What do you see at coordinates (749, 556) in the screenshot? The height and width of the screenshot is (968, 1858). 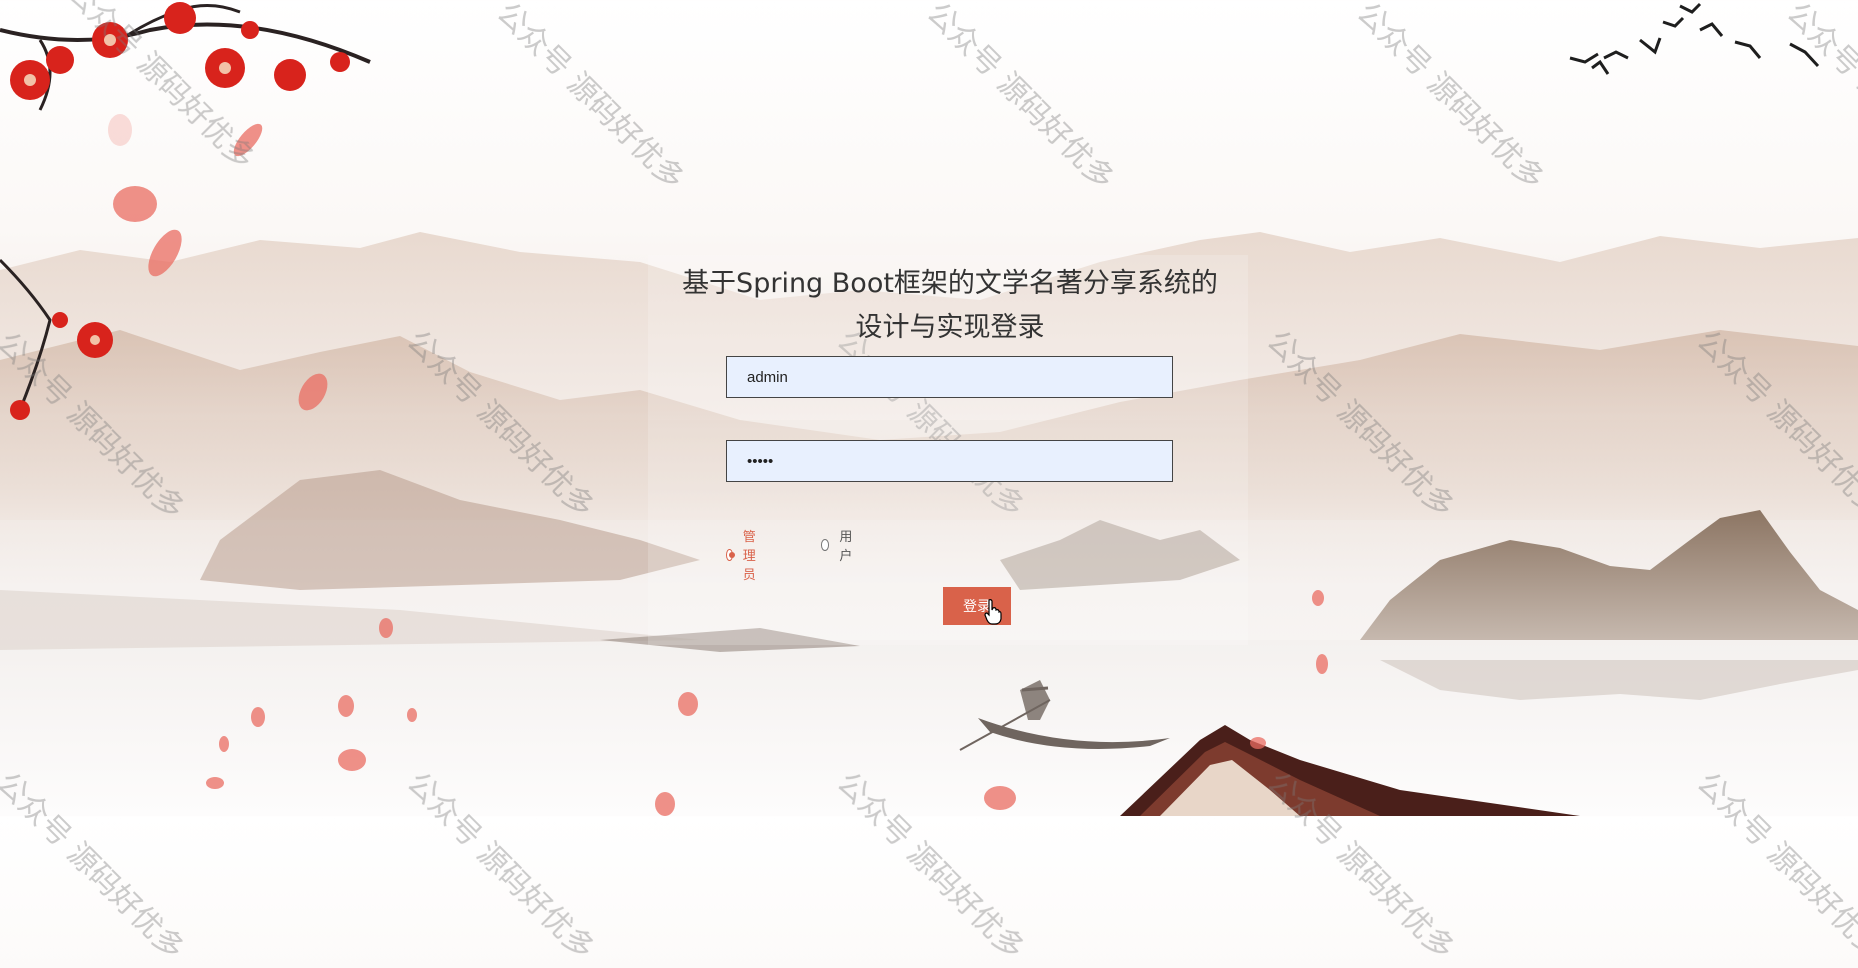 I see `role-admin-label: 管理员` at bounding box center [749, 556].